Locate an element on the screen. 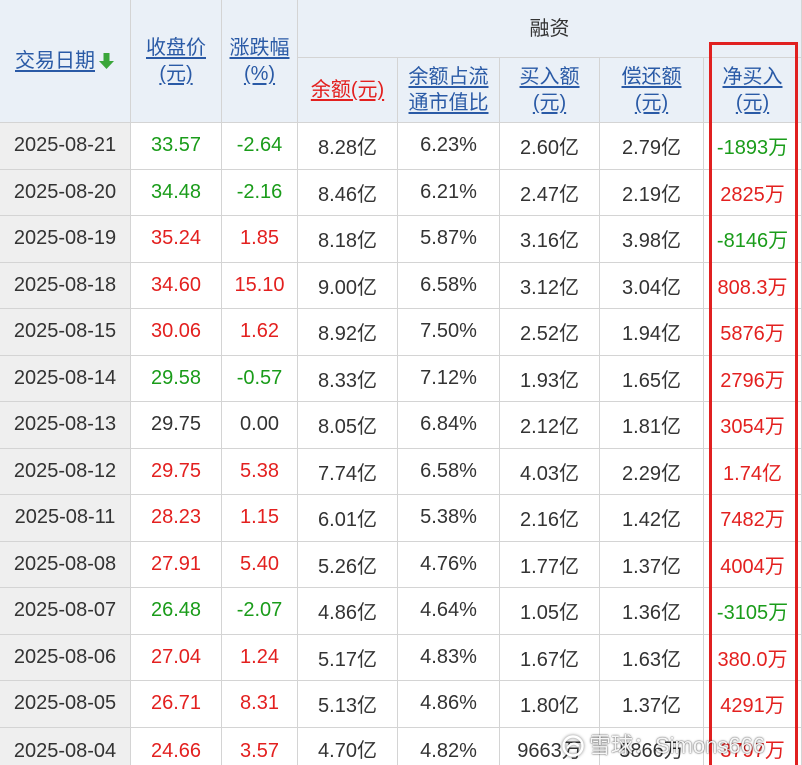 The width and height of the screenshot is (802, 765). close-price: 35.24 is located at coordinates (176, 239).